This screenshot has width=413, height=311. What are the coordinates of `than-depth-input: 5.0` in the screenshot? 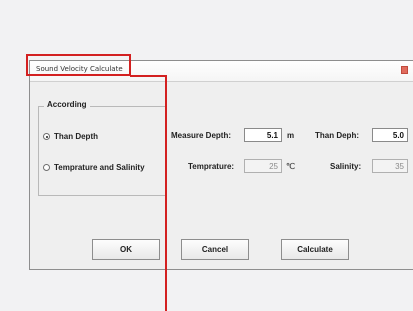 It's located at (390, 135).